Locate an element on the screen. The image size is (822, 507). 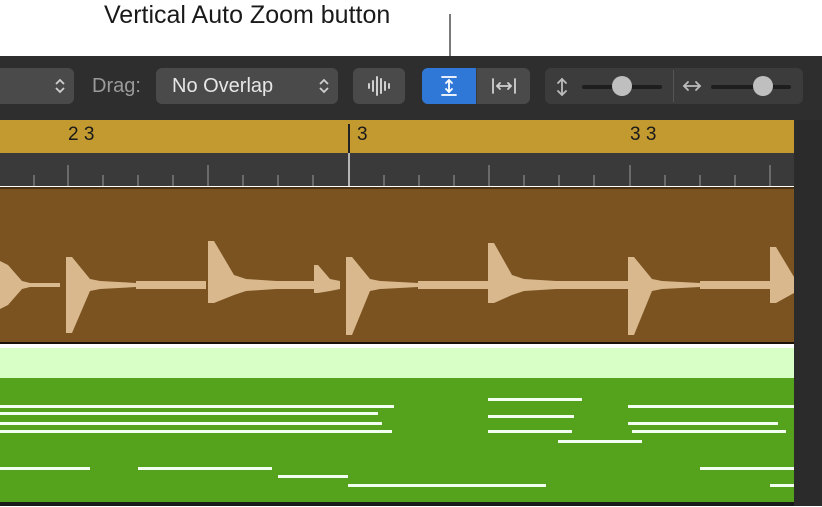
drag-mode-value: No Overlap is located at coordinates (223, 85).